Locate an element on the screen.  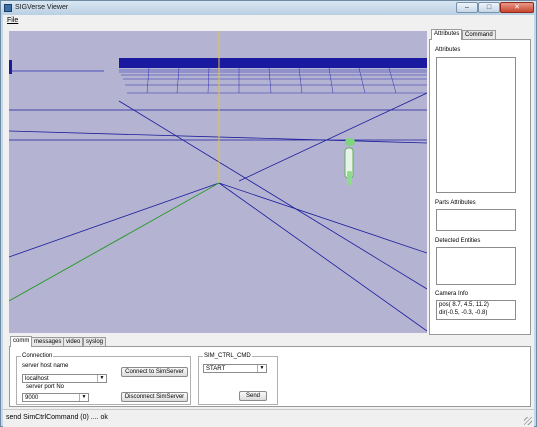
far-grid-lines is located at coordinates (273, 81).